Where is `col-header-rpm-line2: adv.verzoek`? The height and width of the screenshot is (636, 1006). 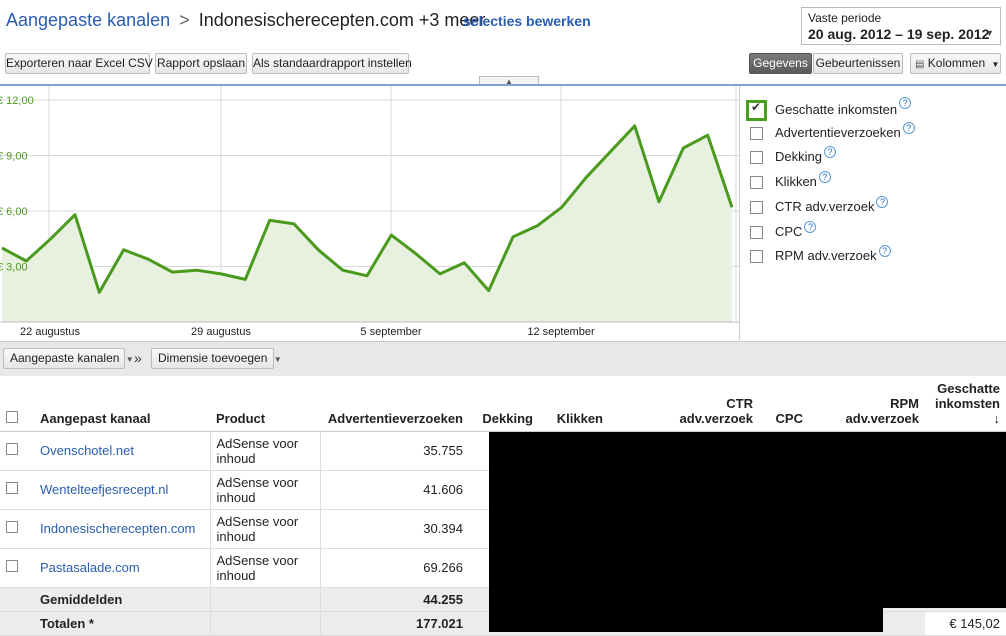
col-header-rpm-line2: adv.verzoek is located at coordinates (882, 418).